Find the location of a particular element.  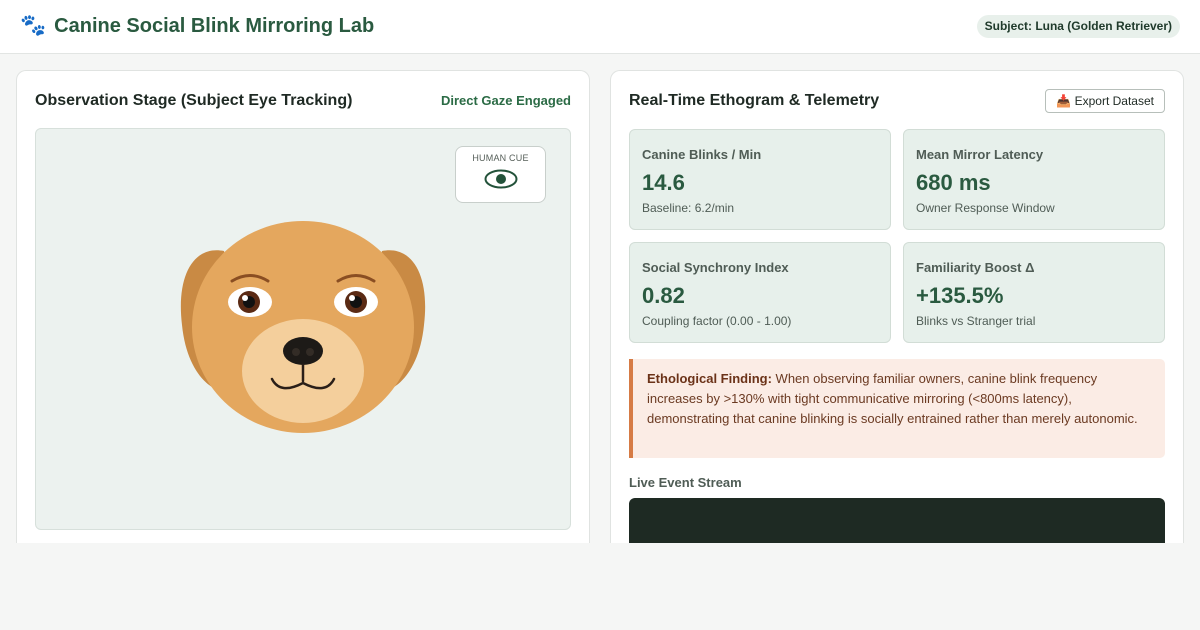

metric-value: 0.82 is located at coordinates (663, 295).